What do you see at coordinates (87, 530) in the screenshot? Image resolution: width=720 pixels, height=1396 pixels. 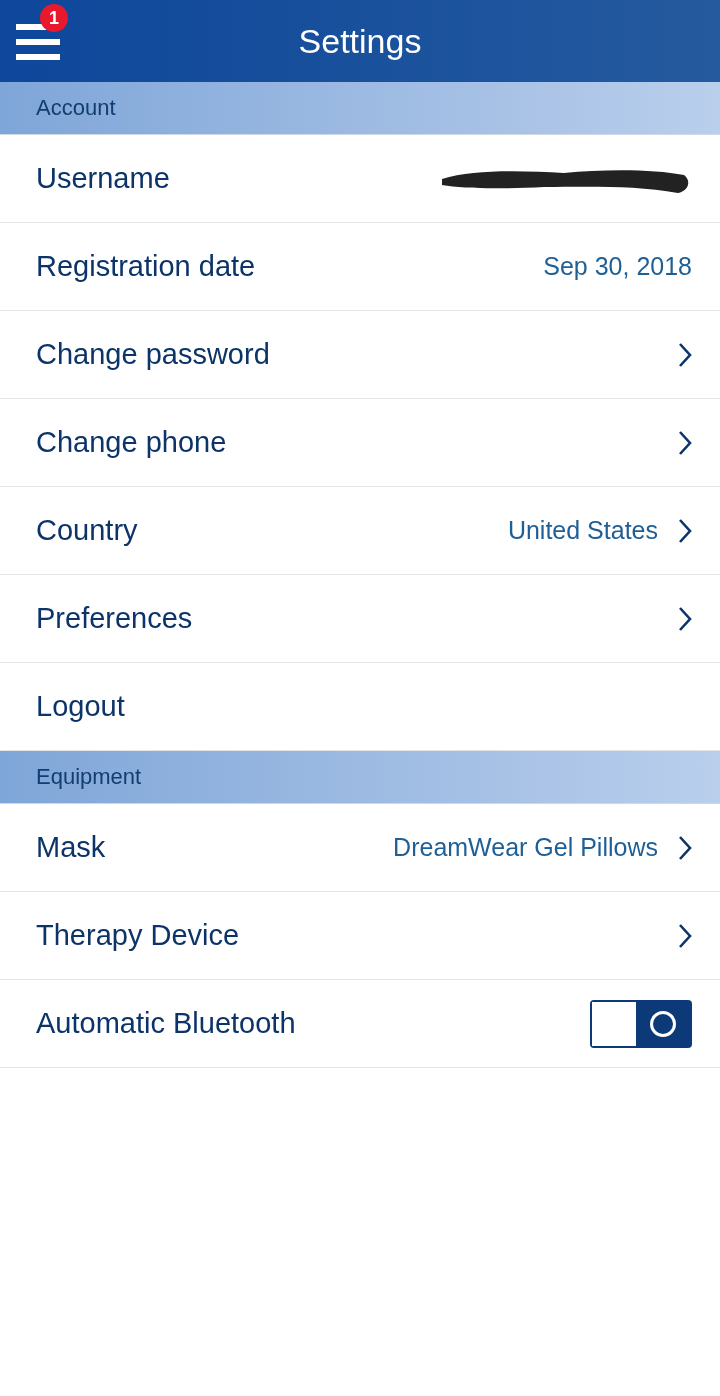 I see `setting-label: Country` at bounding box center [87, 530].